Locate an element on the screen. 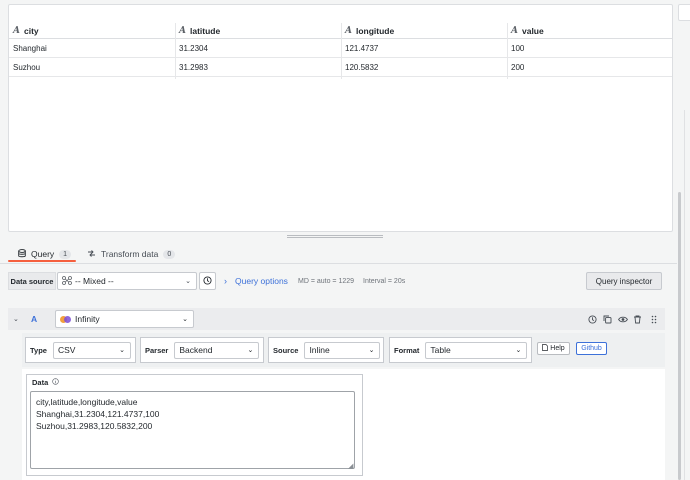  source-field: Source Inline ⌄ is located at coordinates (326, 350).